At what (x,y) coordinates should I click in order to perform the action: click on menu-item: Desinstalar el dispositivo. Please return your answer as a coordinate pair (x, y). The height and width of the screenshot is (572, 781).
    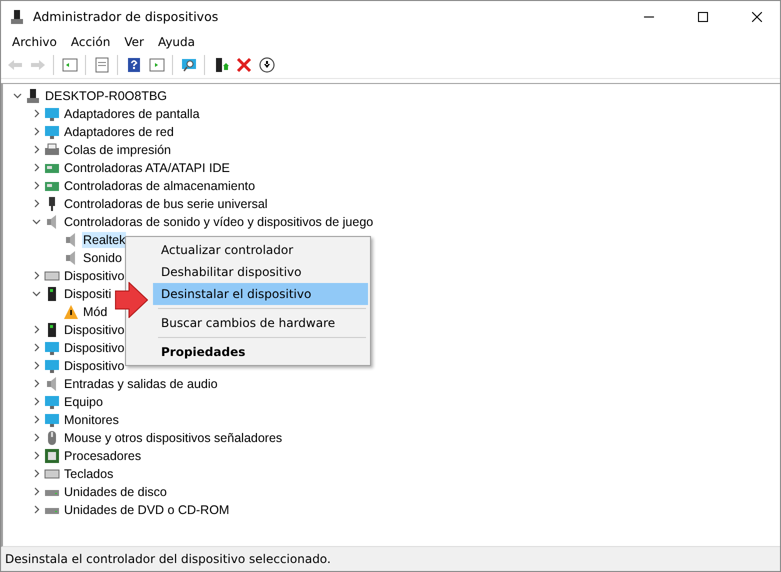
    Looking at the image, I should click on (260, 294).